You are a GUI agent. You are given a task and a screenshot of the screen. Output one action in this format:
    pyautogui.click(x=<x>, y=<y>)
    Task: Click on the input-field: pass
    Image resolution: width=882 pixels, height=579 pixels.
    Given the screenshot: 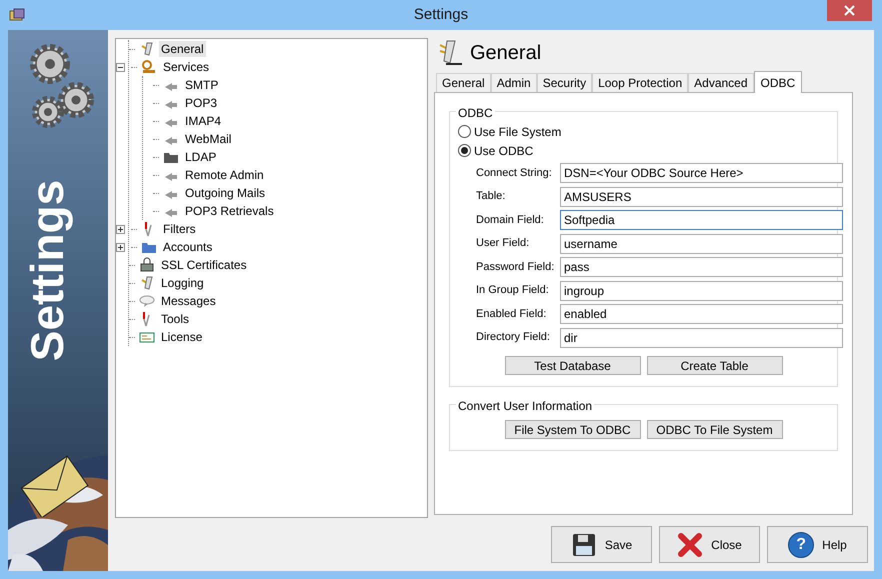 What is the action you would take?
    pyautogui.click(x=701, y=267)
    